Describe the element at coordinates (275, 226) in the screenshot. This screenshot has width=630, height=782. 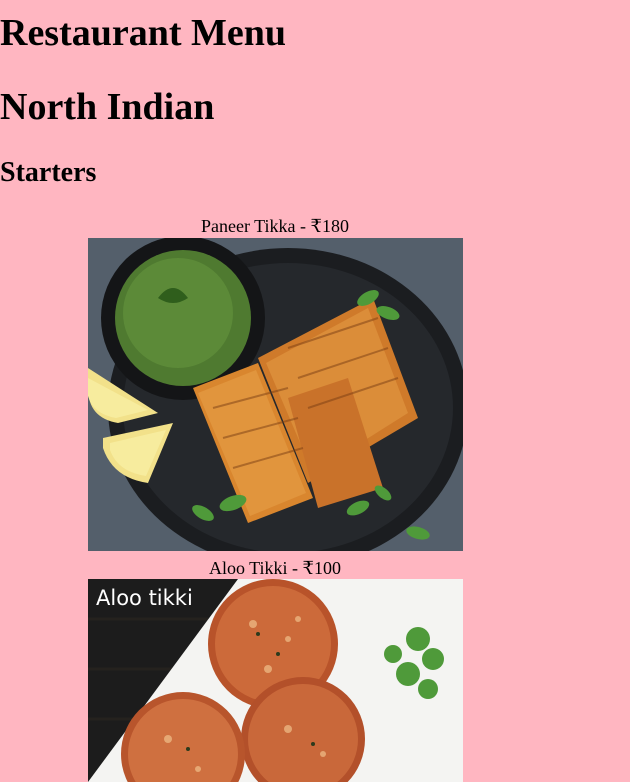
I see `menu-item-label: Paneer Tikka - ₹180` at that location.